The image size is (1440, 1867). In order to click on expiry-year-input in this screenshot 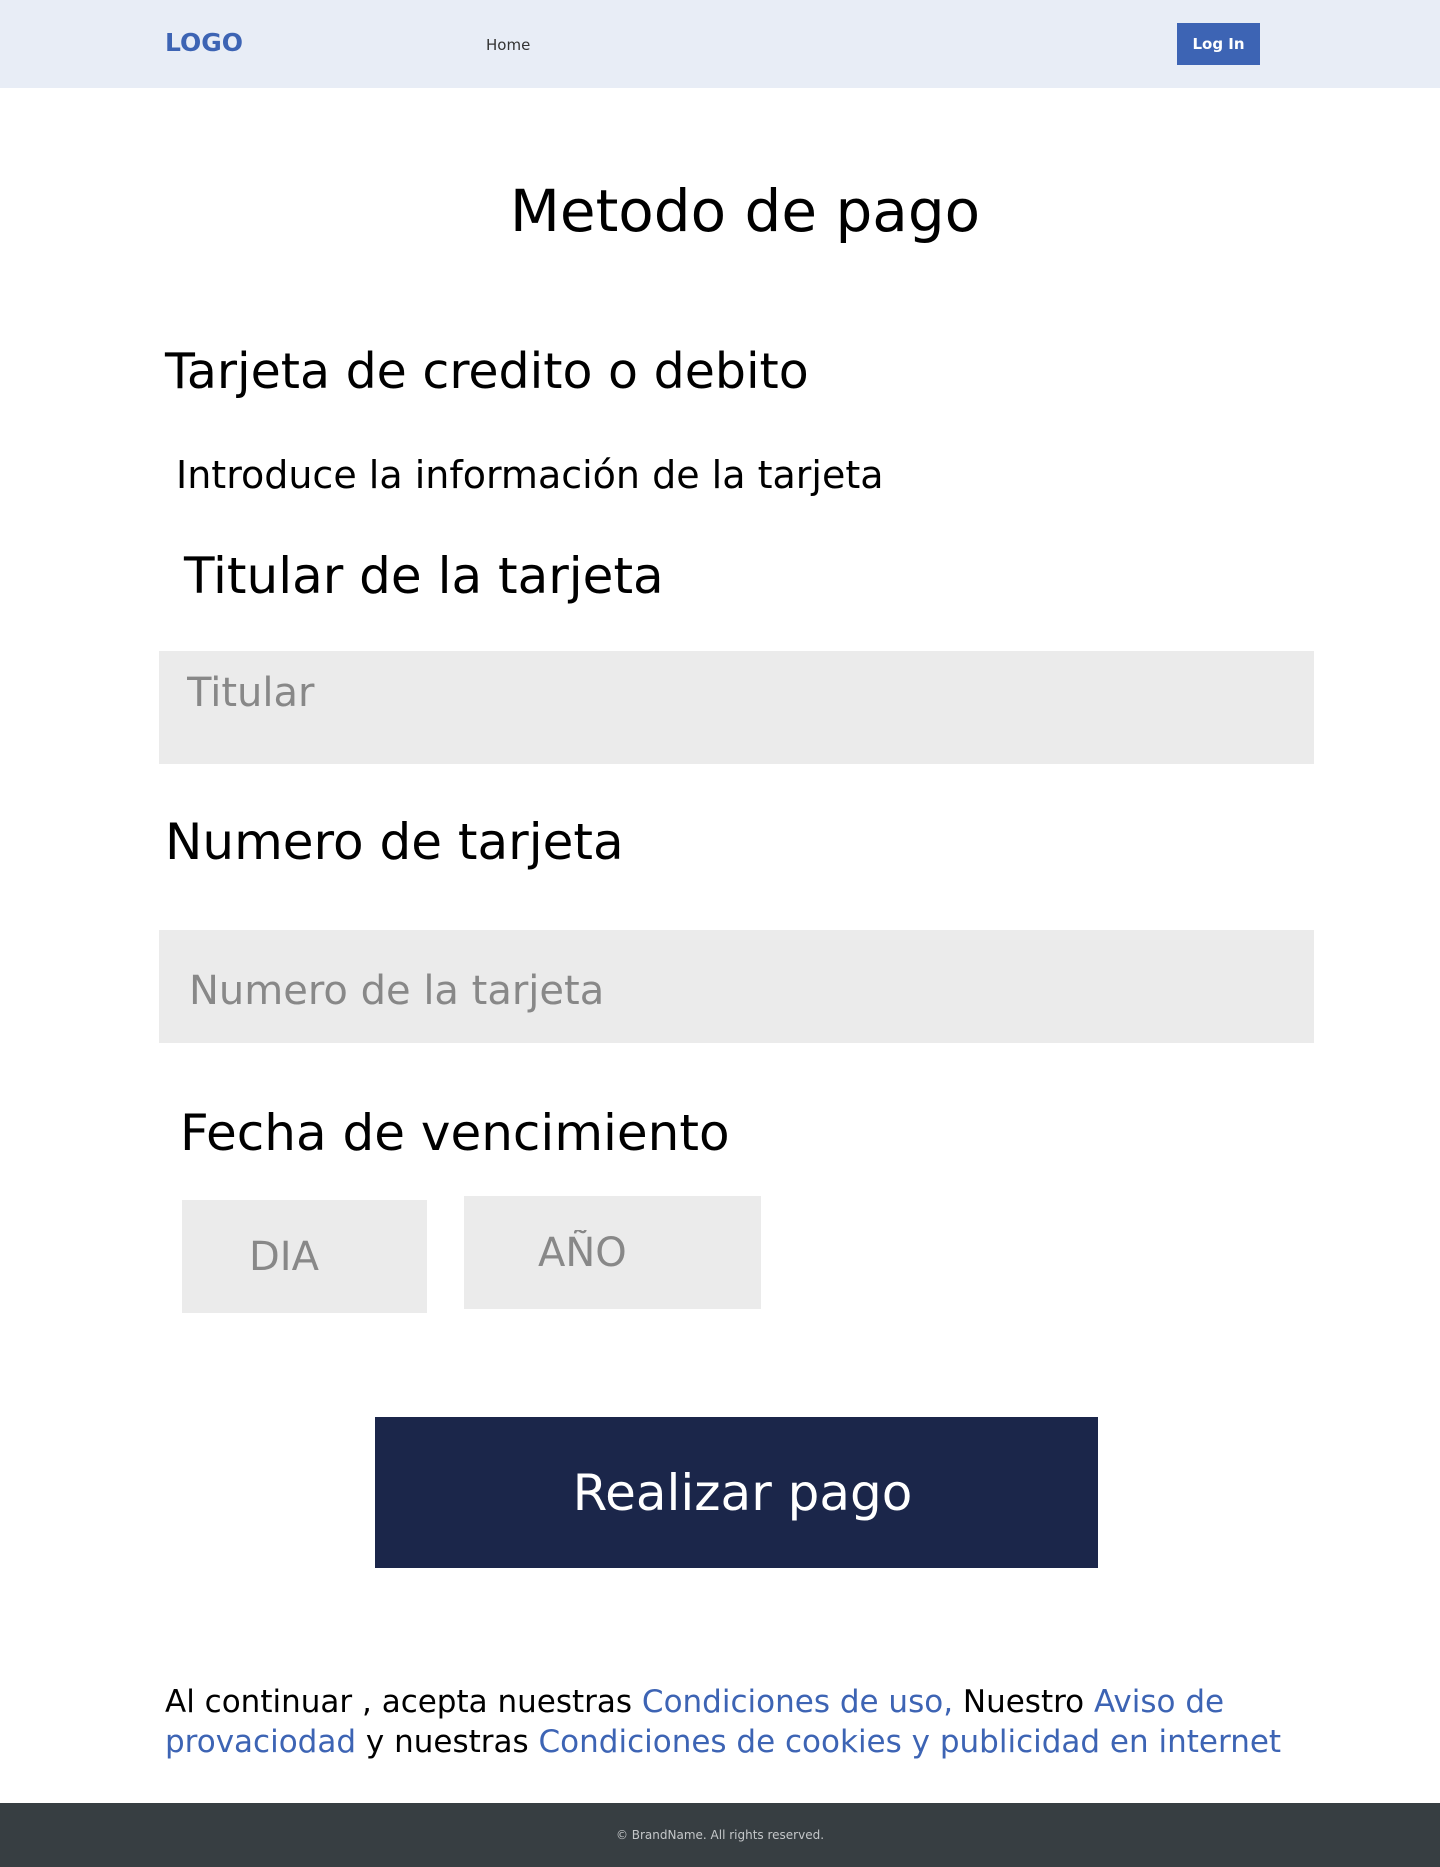, I will do `click(612, 1252)`.